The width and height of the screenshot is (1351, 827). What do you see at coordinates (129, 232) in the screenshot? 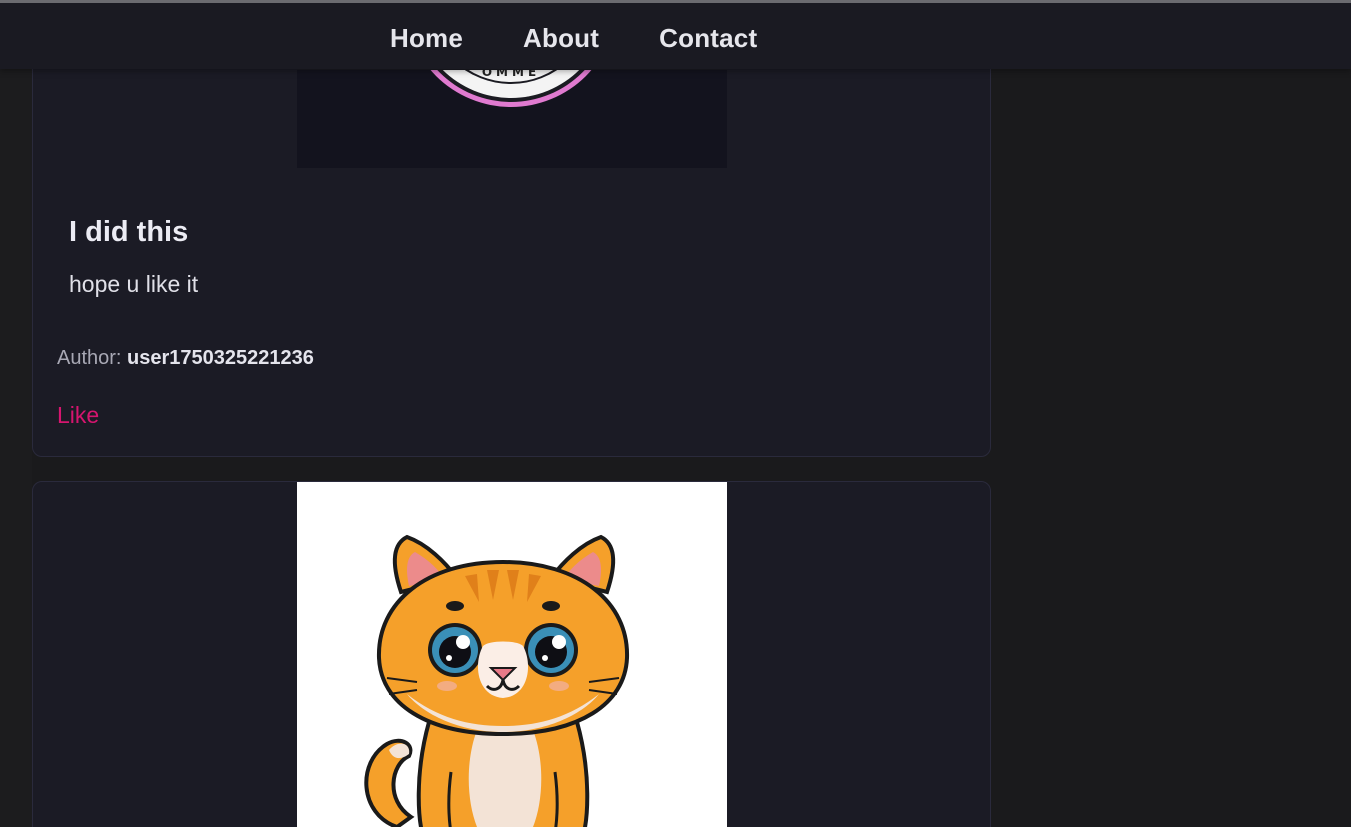
I see `post-title: I did this` at bounding box center [129, 232].